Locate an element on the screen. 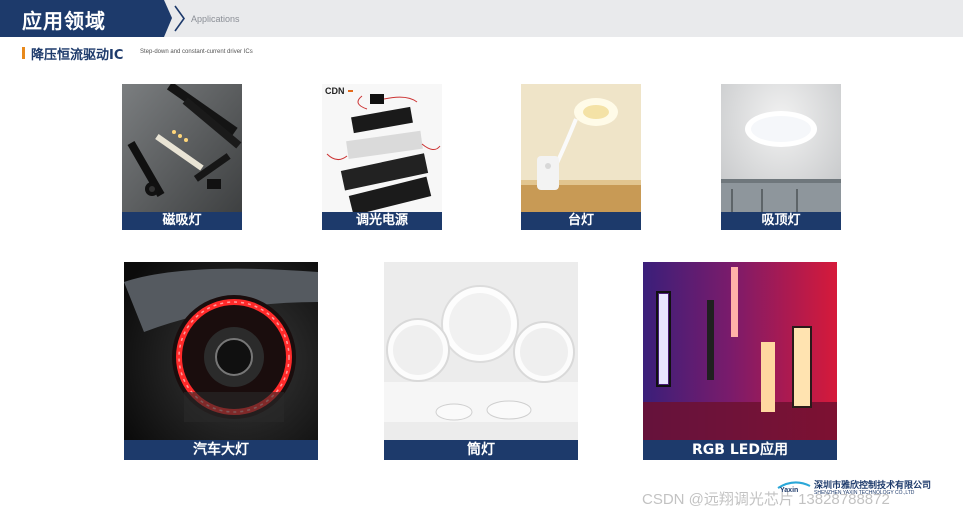  ceiling-light-photo is located at coordinates (781, 157).